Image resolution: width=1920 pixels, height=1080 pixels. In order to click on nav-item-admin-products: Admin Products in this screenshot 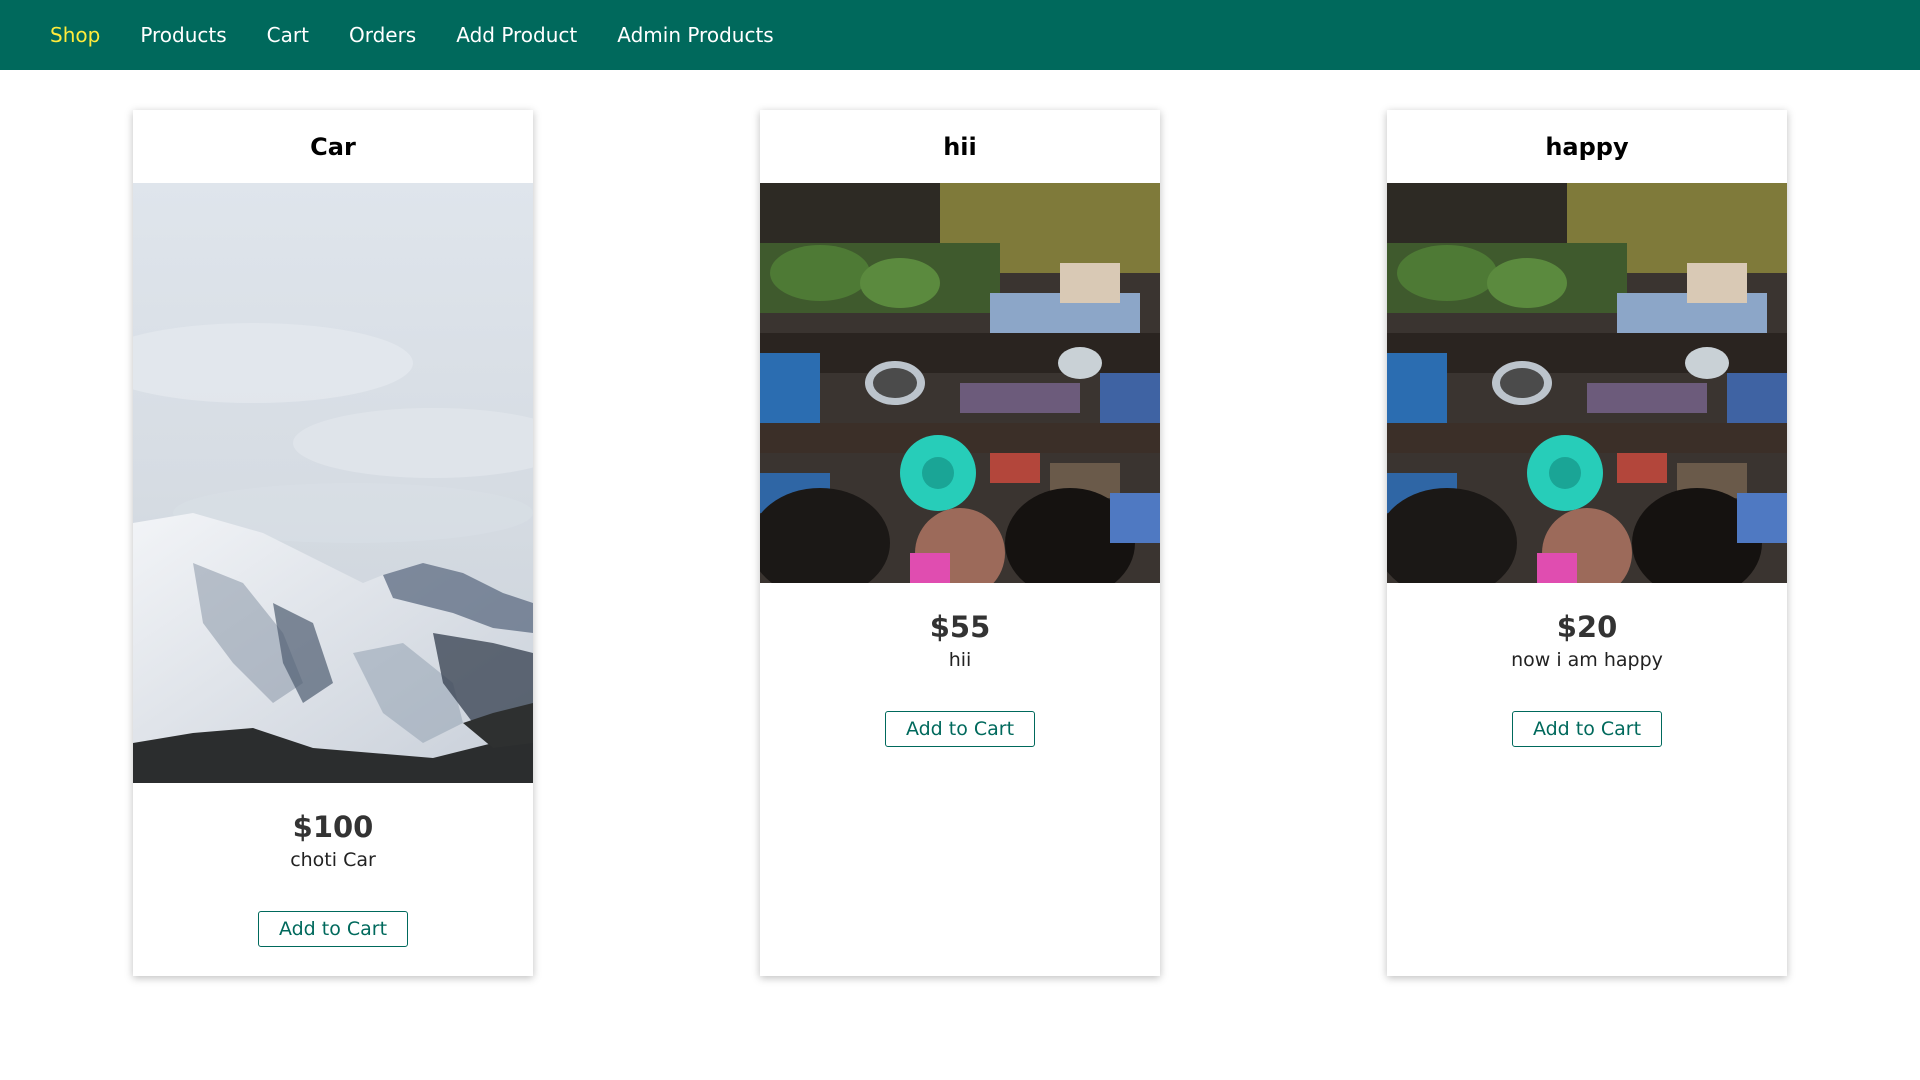, I will do `click(715, 35)`.